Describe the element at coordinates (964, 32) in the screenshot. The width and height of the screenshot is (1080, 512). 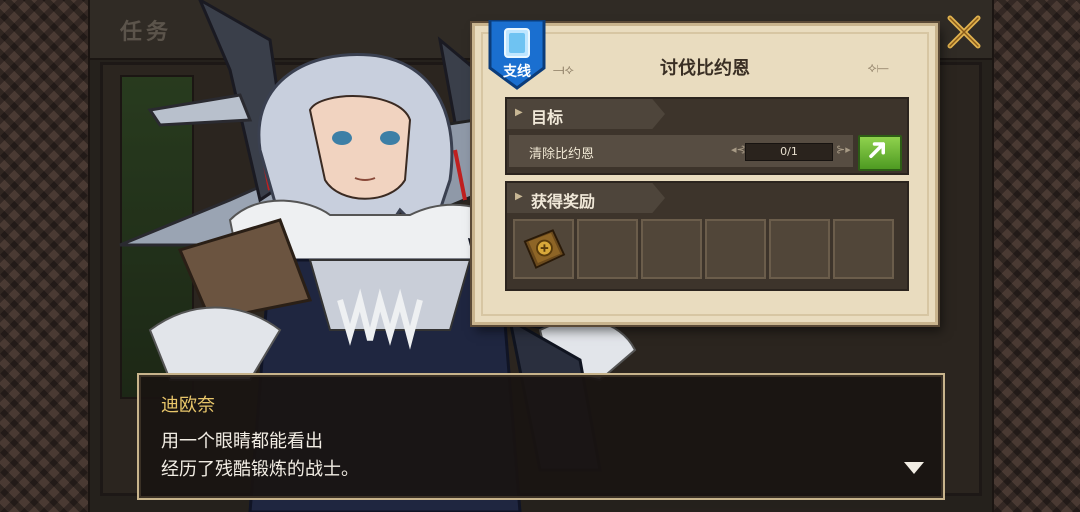
I see `close-icon` at that location.